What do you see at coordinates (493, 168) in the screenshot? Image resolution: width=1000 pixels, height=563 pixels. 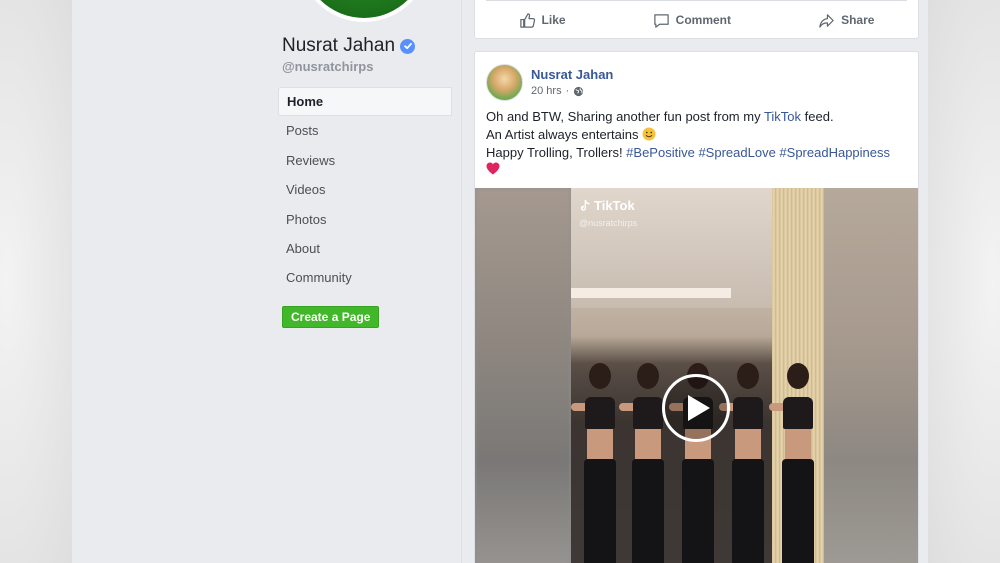 I see `heart-emoji-icon` at bounding box center [493, 168].